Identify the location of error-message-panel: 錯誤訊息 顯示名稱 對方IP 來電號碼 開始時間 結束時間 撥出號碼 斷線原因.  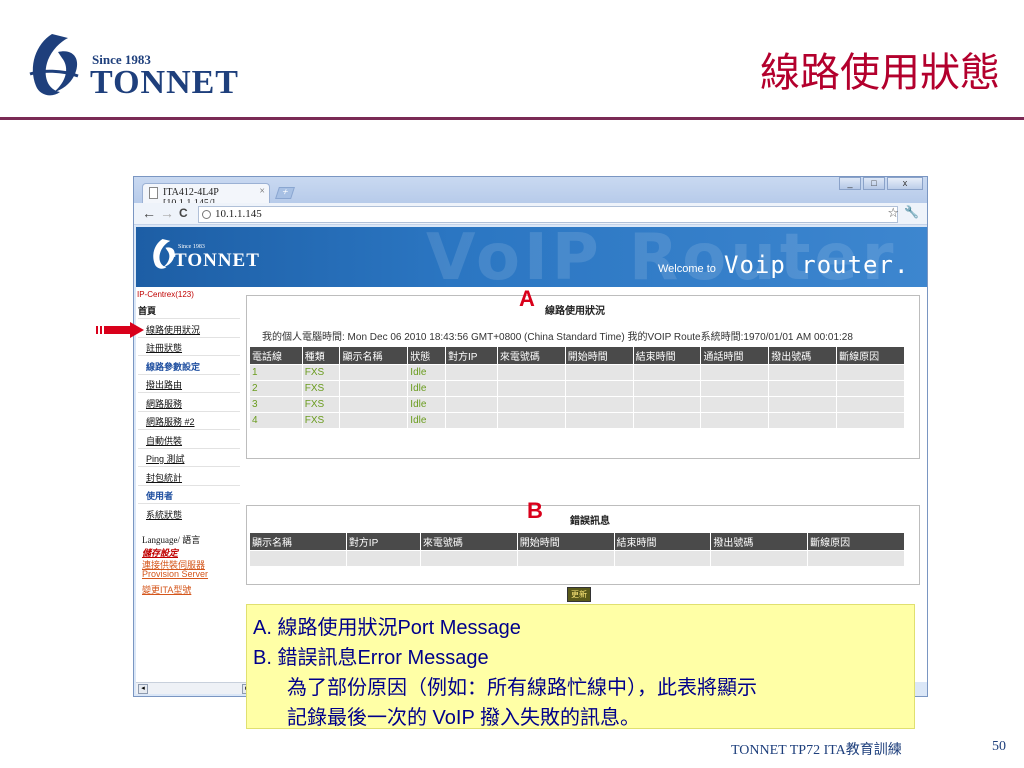
(583, 545).